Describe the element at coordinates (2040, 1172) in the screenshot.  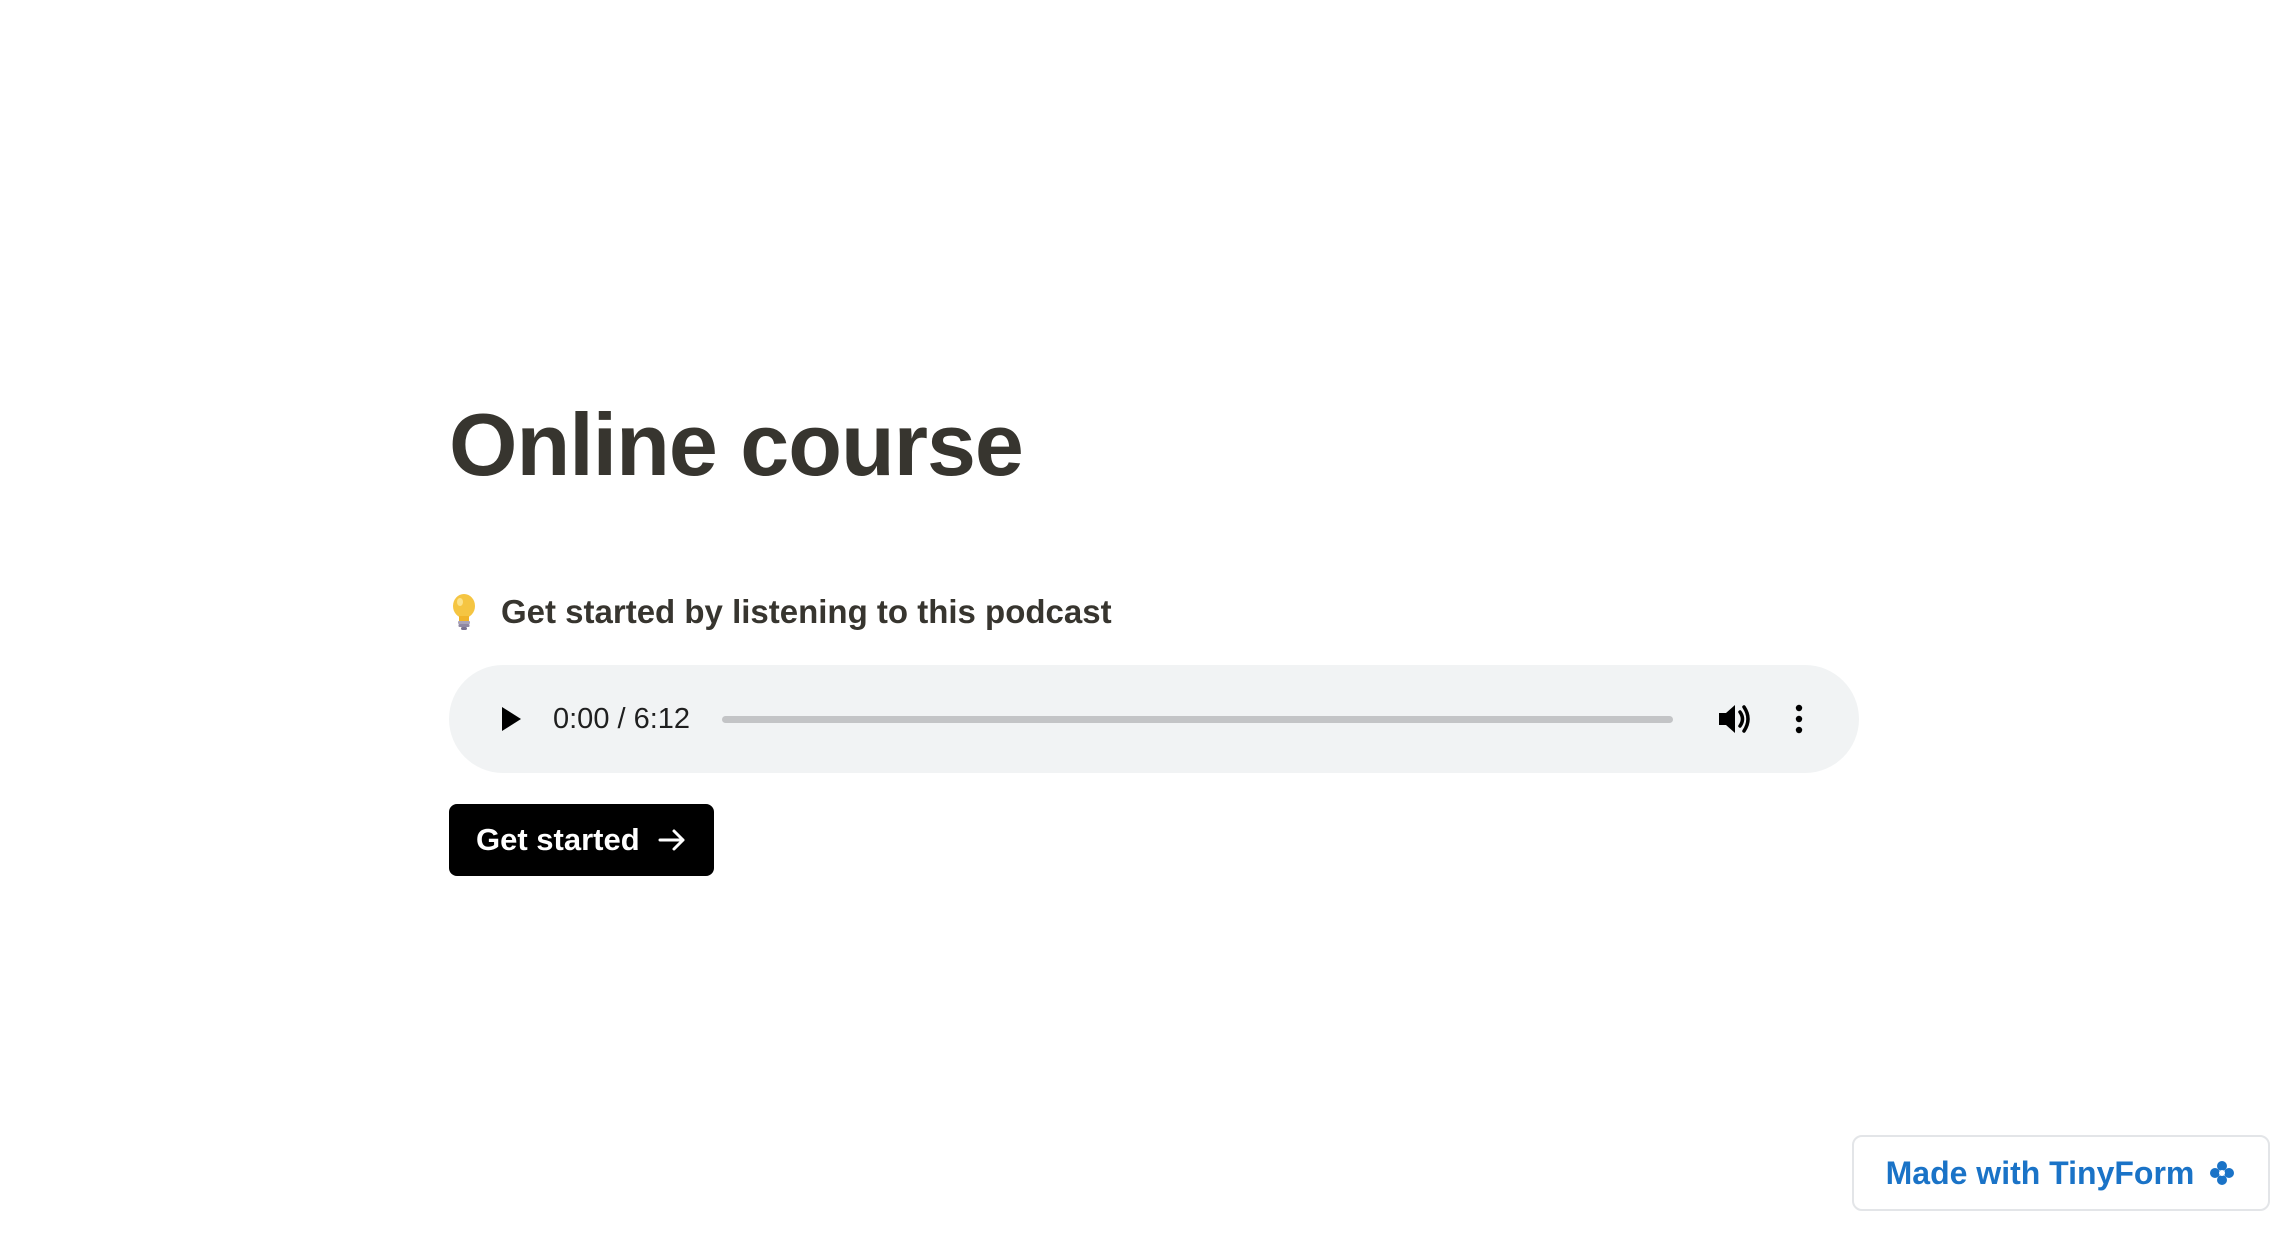
I see `made-with-label: Made with TinyForm` at that location.